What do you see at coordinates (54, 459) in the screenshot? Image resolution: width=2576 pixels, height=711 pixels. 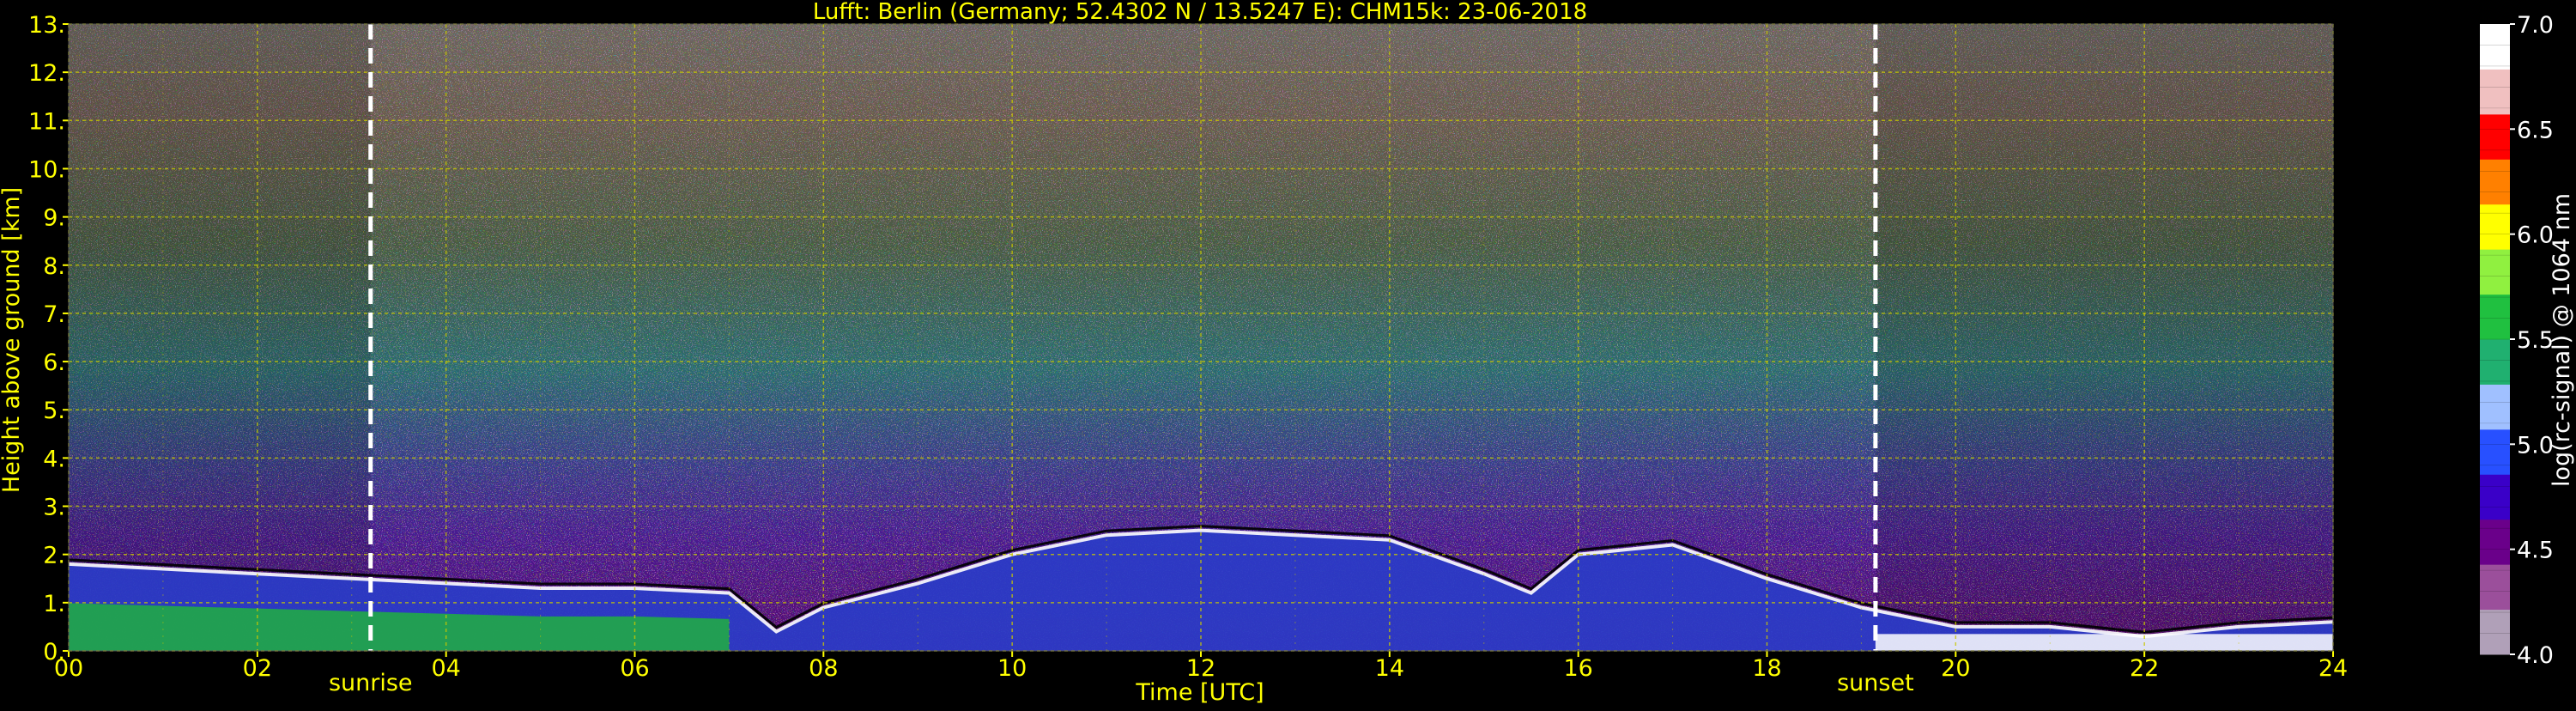 I see `y-tick-label: 4.` at bounding box center [54, 459].